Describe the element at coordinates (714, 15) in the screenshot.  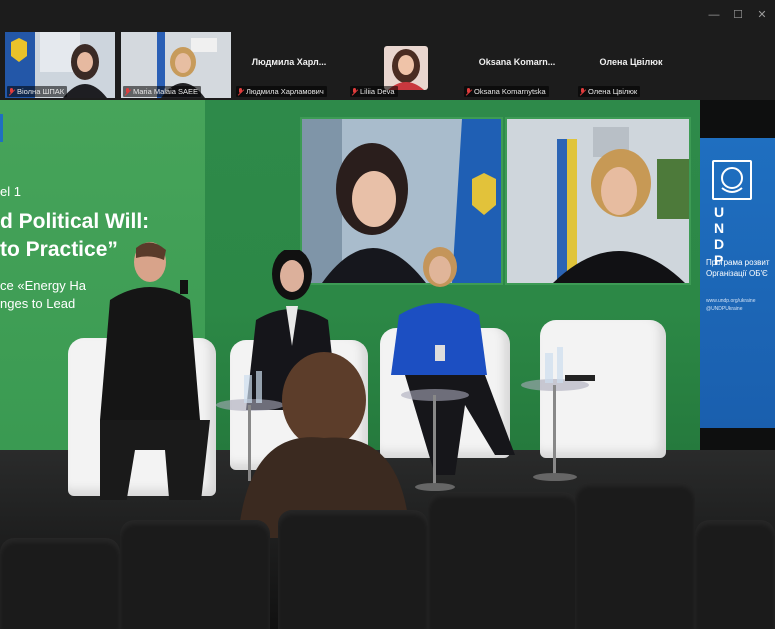
I see `minimize-icon: —` at that location.